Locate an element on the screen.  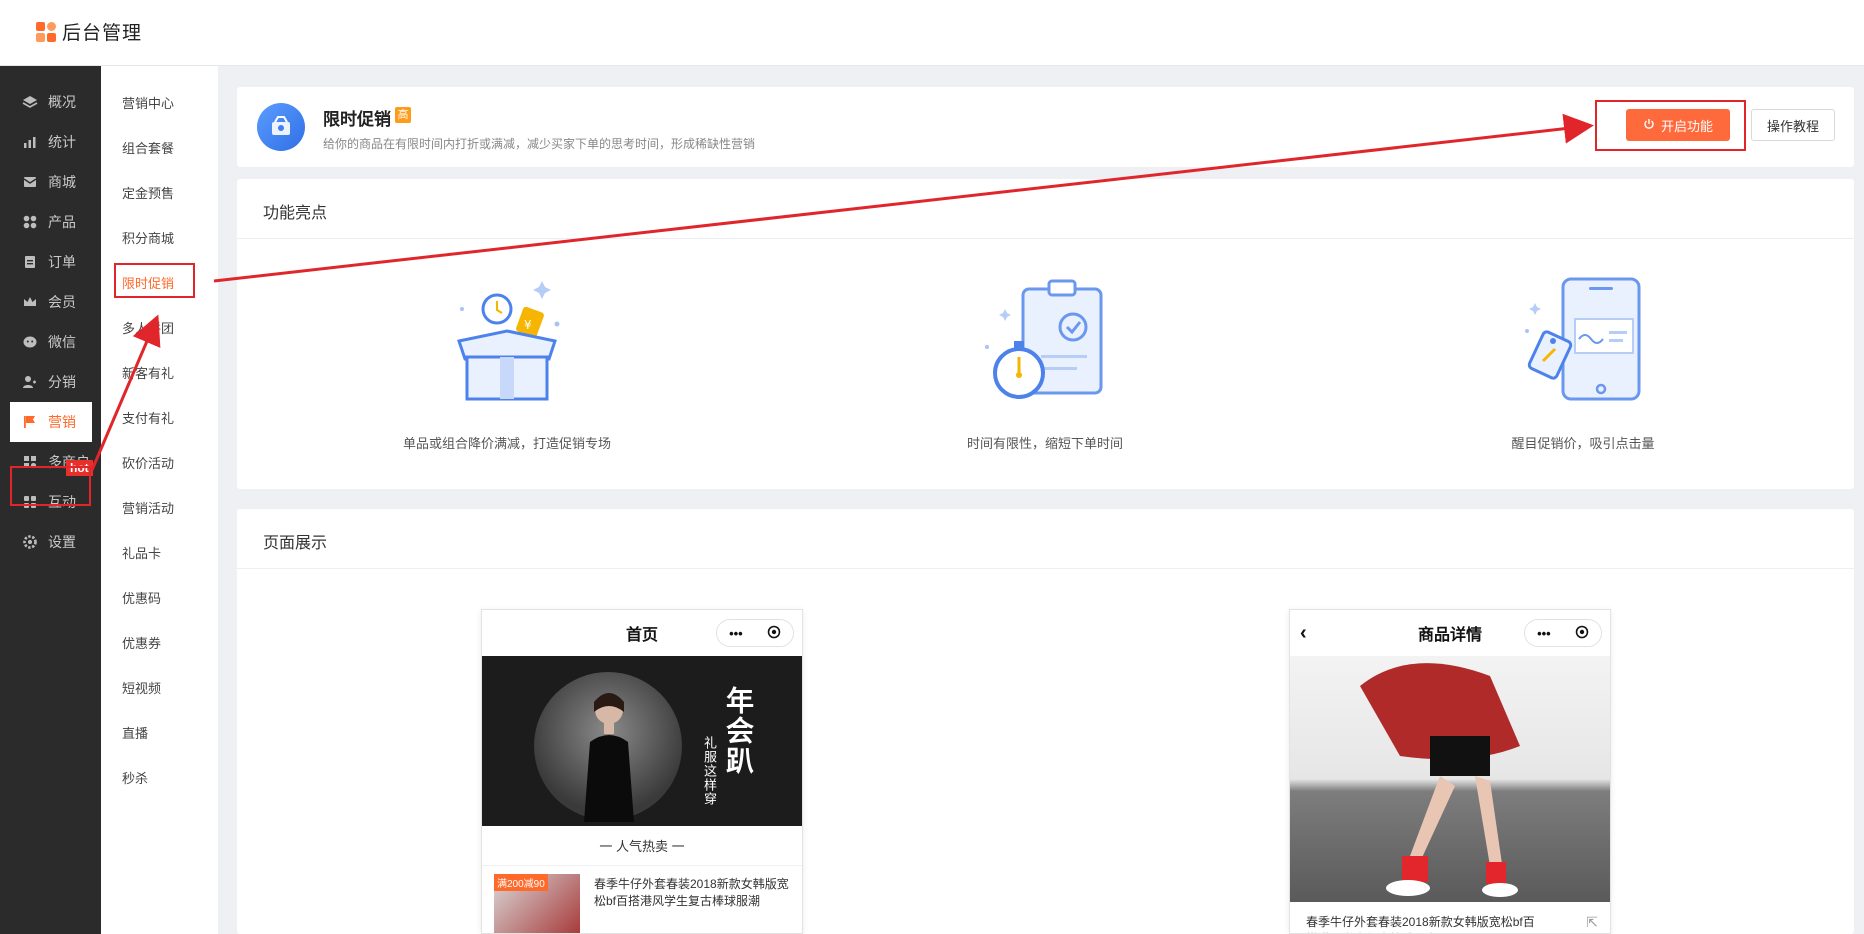
banner-headline: 年会趴 is located at coordinates (738, 731).